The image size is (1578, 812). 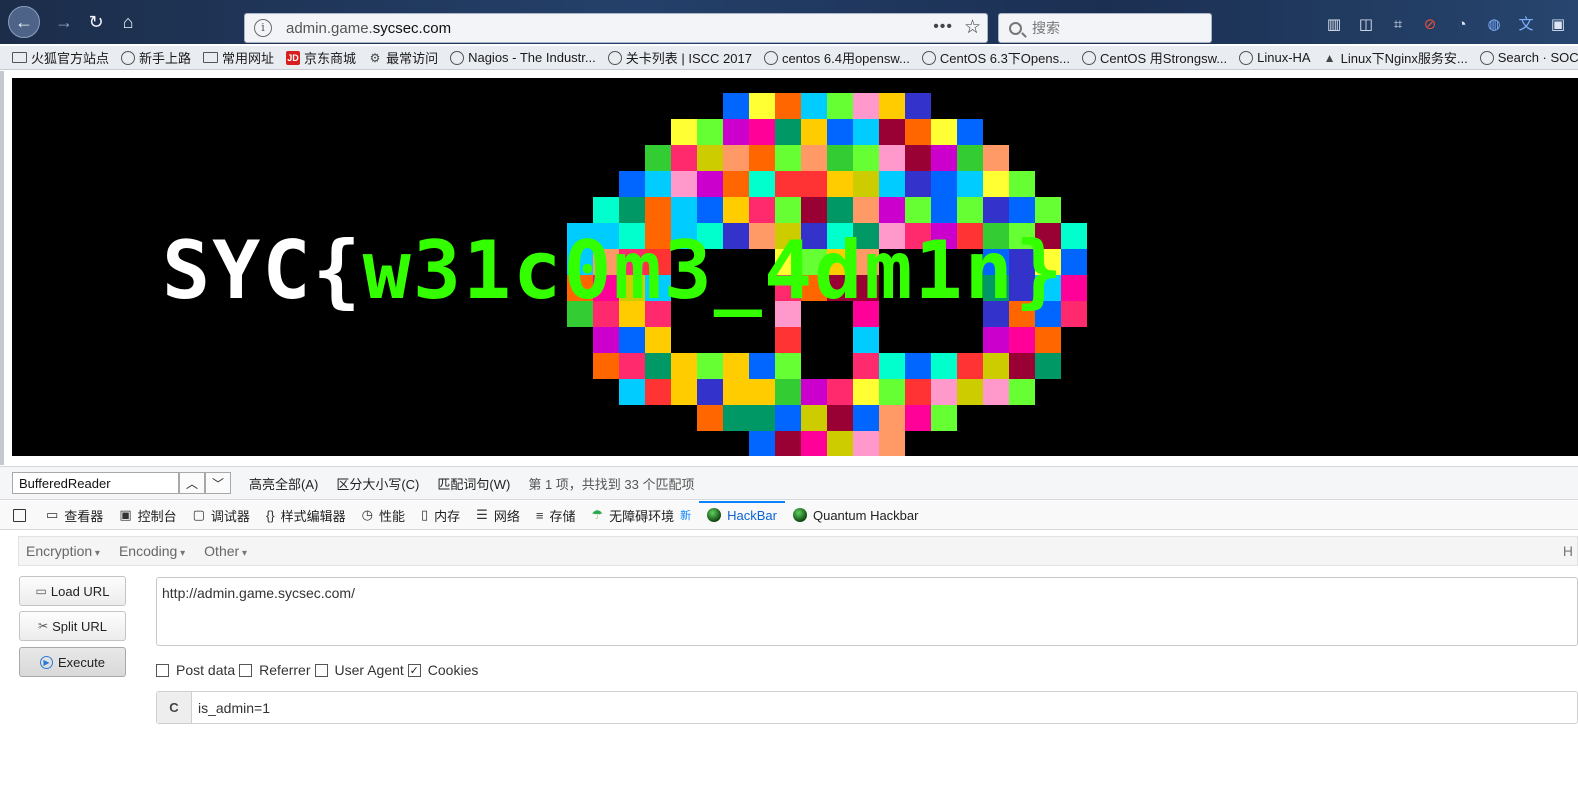 I want to click on whole-words-button: 匹配词句(W), so click(x=473, y=483).